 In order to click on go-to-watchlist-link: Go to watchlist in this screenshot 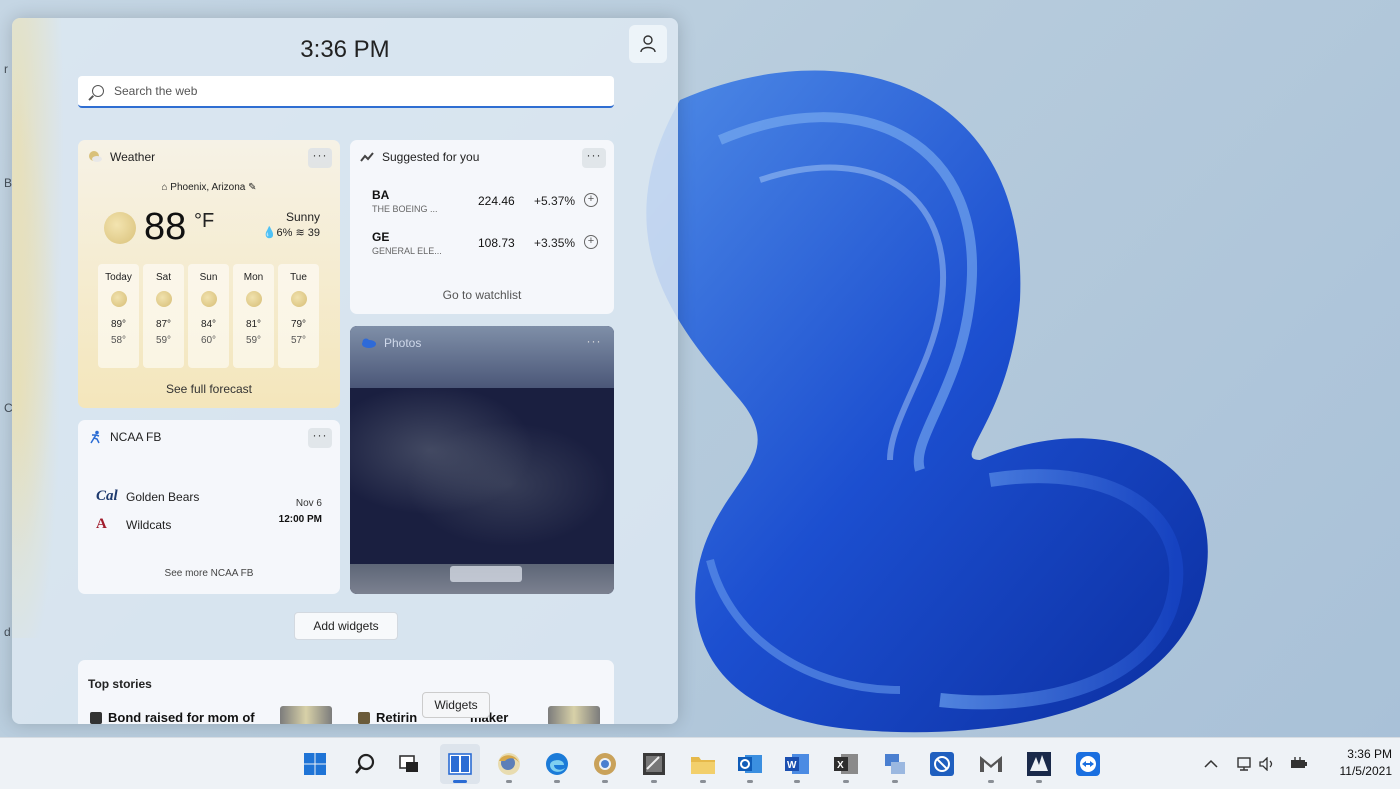, I will do `click(482, 295)`.